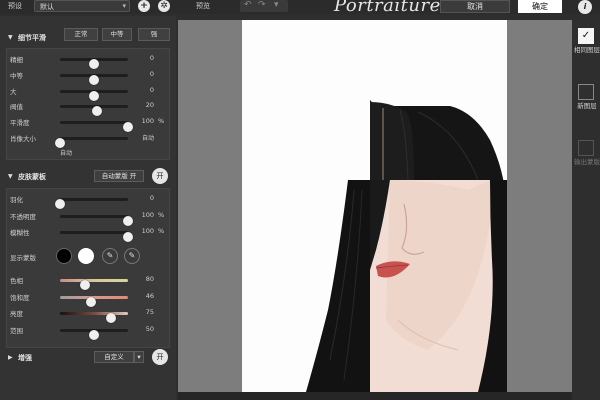  What do you see at coordinates (60, 143) in the screenshot?
I see `portrait-size-thumb` at bounding box center [60, 143].